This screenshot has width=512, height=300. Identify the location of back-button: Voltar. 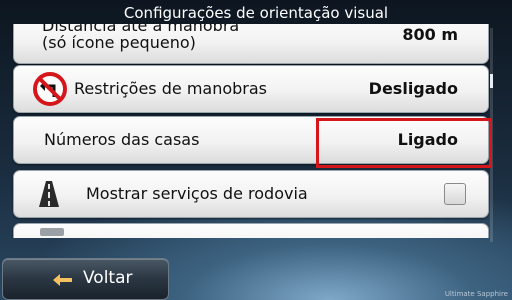
(85, 279).